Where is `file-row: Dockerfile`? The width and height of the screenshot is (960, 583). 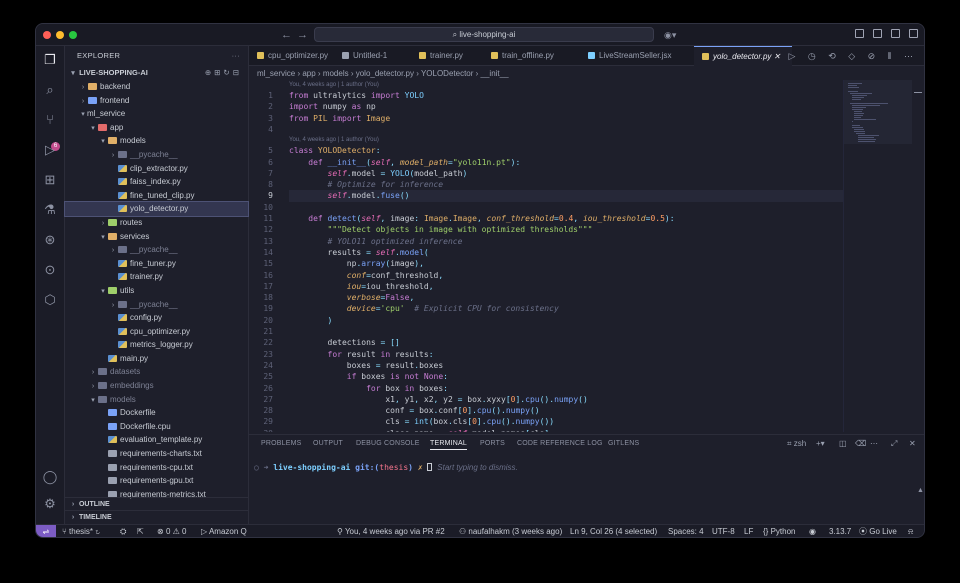 file-row: Dockerfile is located at coordinates (156, 413).